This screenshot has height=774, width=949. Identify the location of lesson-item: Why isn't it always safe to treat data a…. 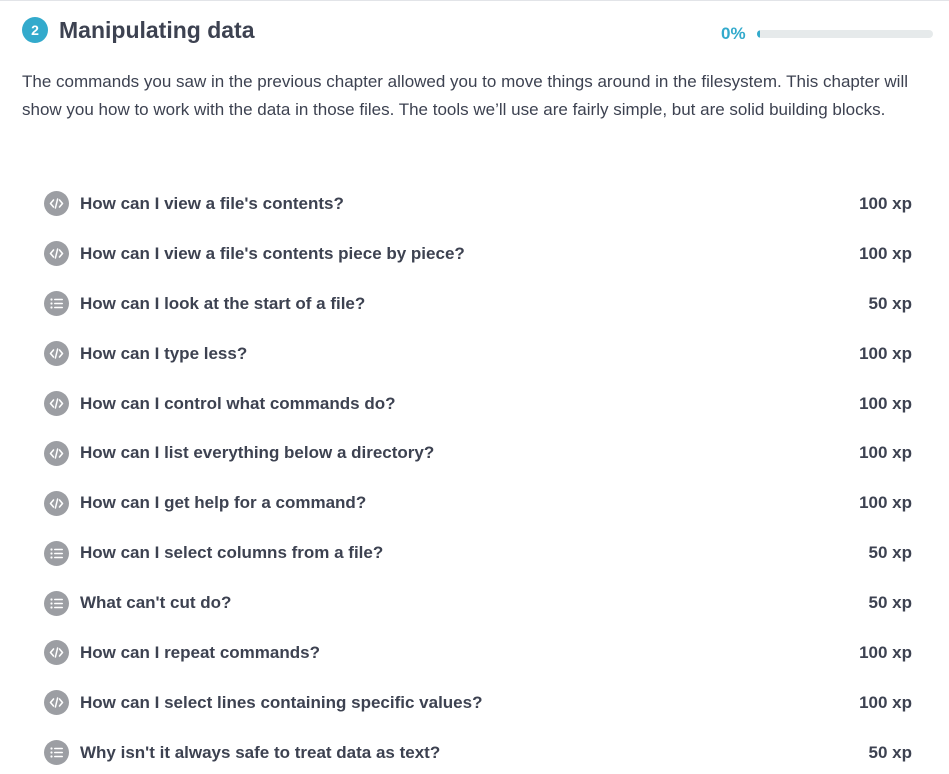
(478, 751).